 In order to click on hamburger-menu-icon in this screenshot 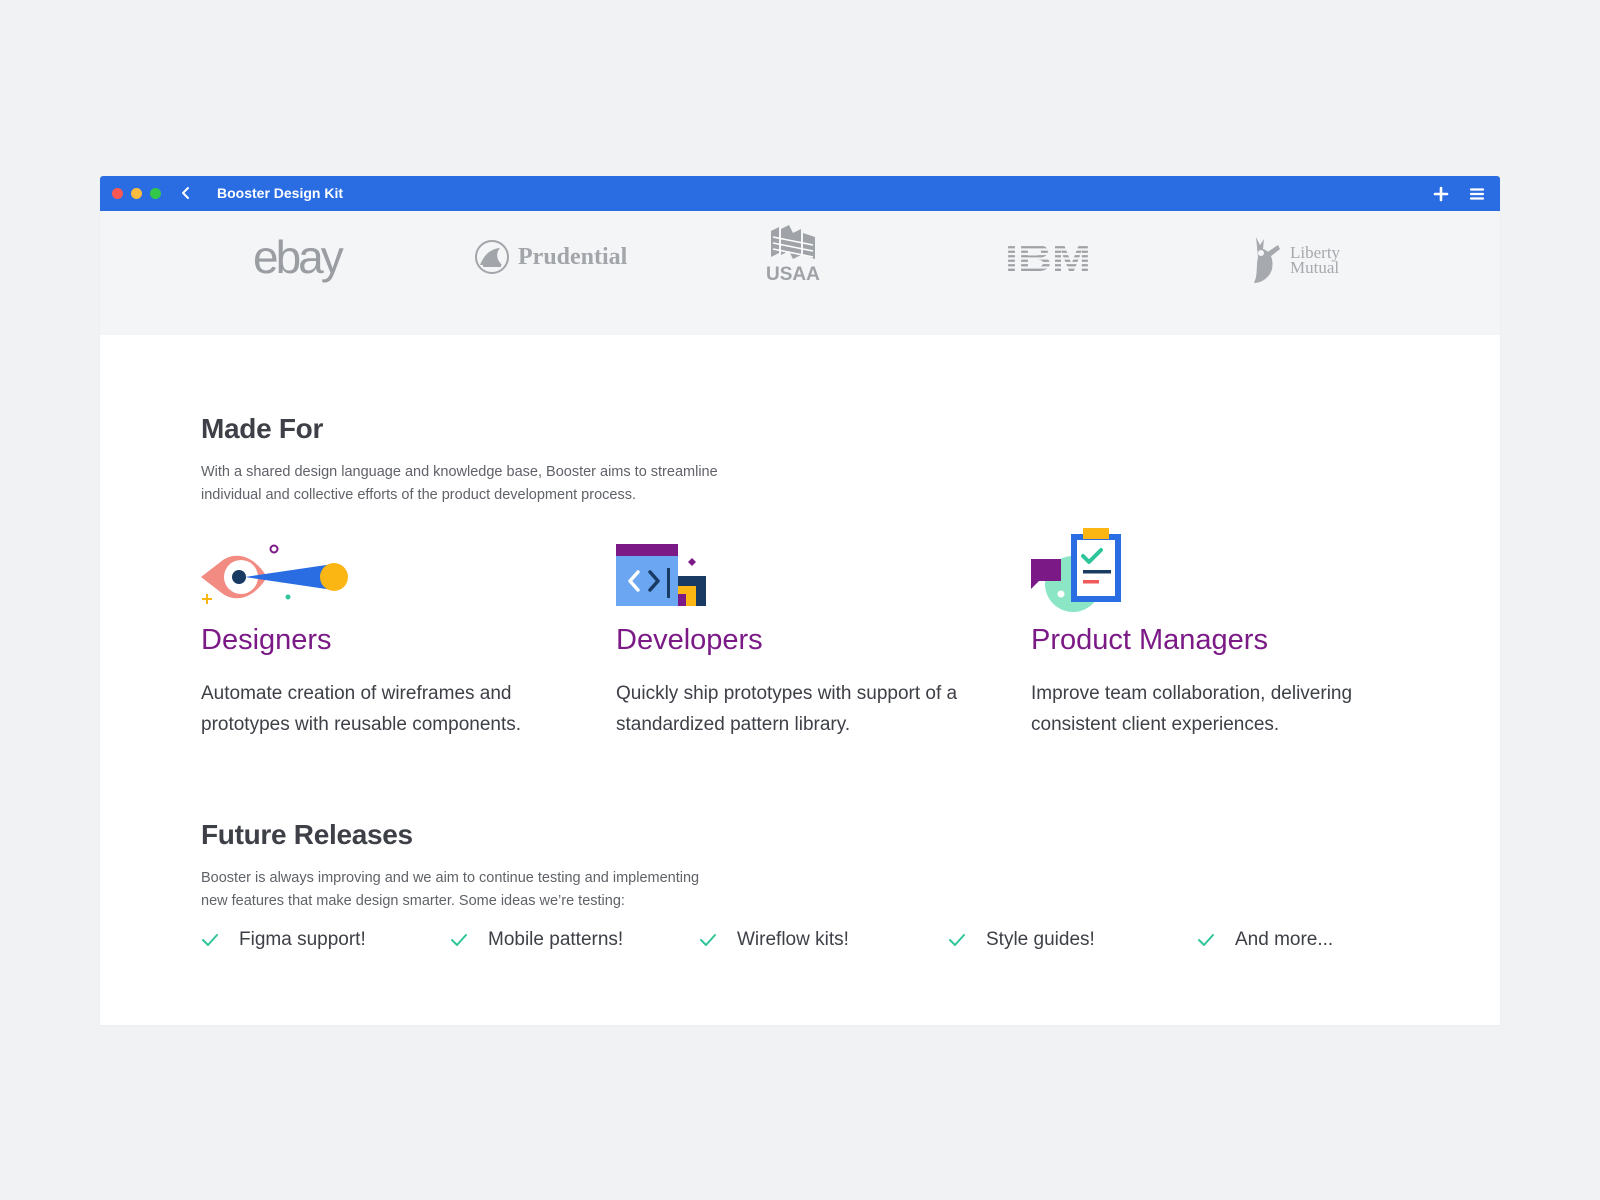, I will do `click(1477, 194)`.